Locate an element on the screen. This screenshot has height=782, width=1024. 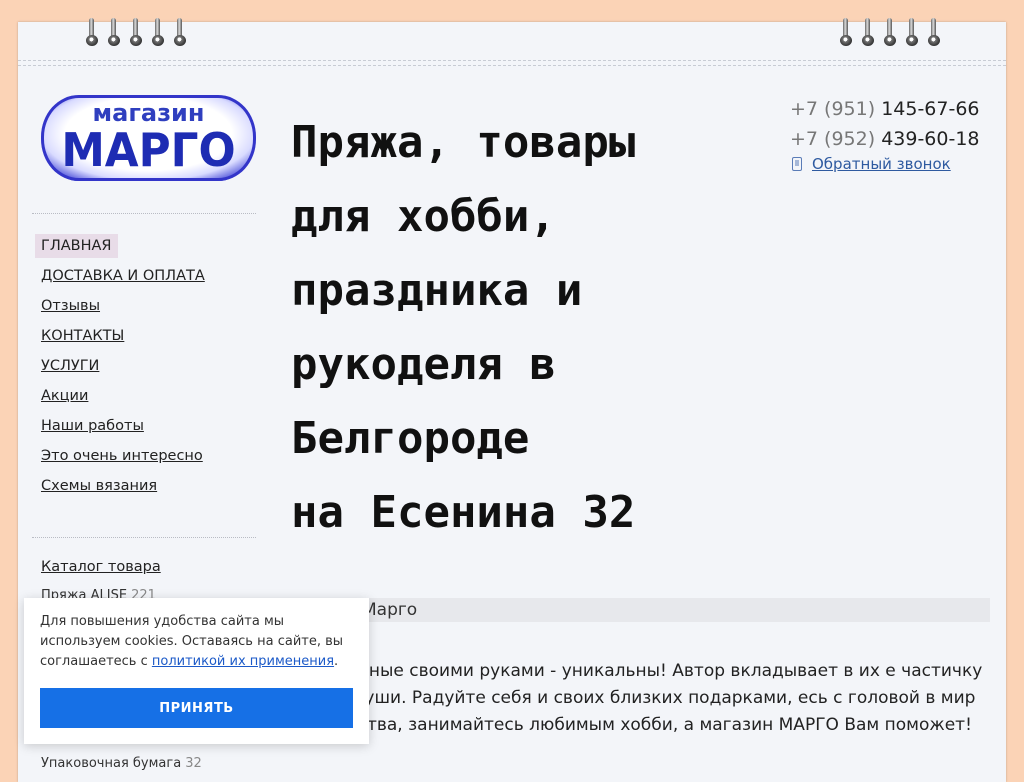
phone-number-2: +7 (952) 439-60-18 is located at coordinates (885, 139).